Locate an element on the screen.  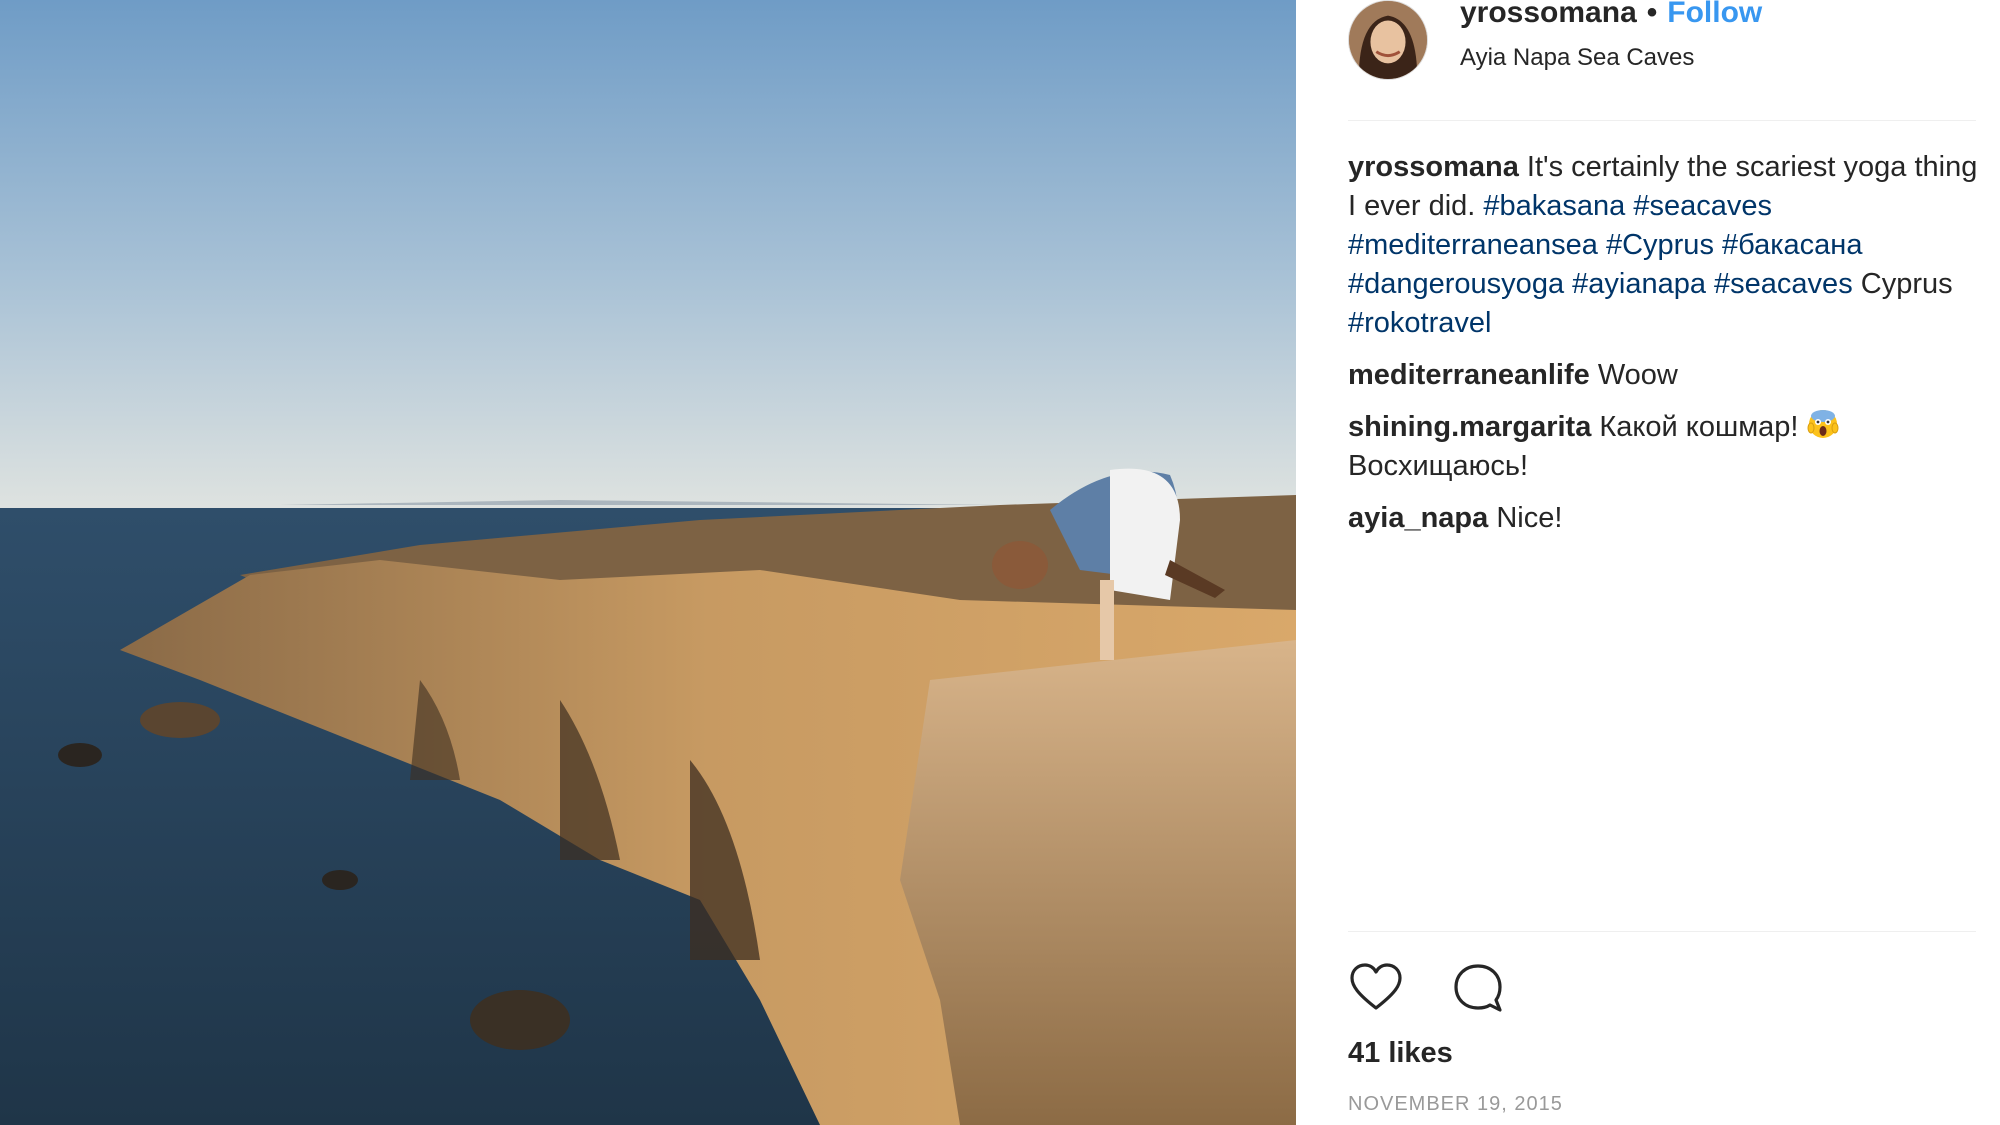
divider is located at coordinates (1662, 931).